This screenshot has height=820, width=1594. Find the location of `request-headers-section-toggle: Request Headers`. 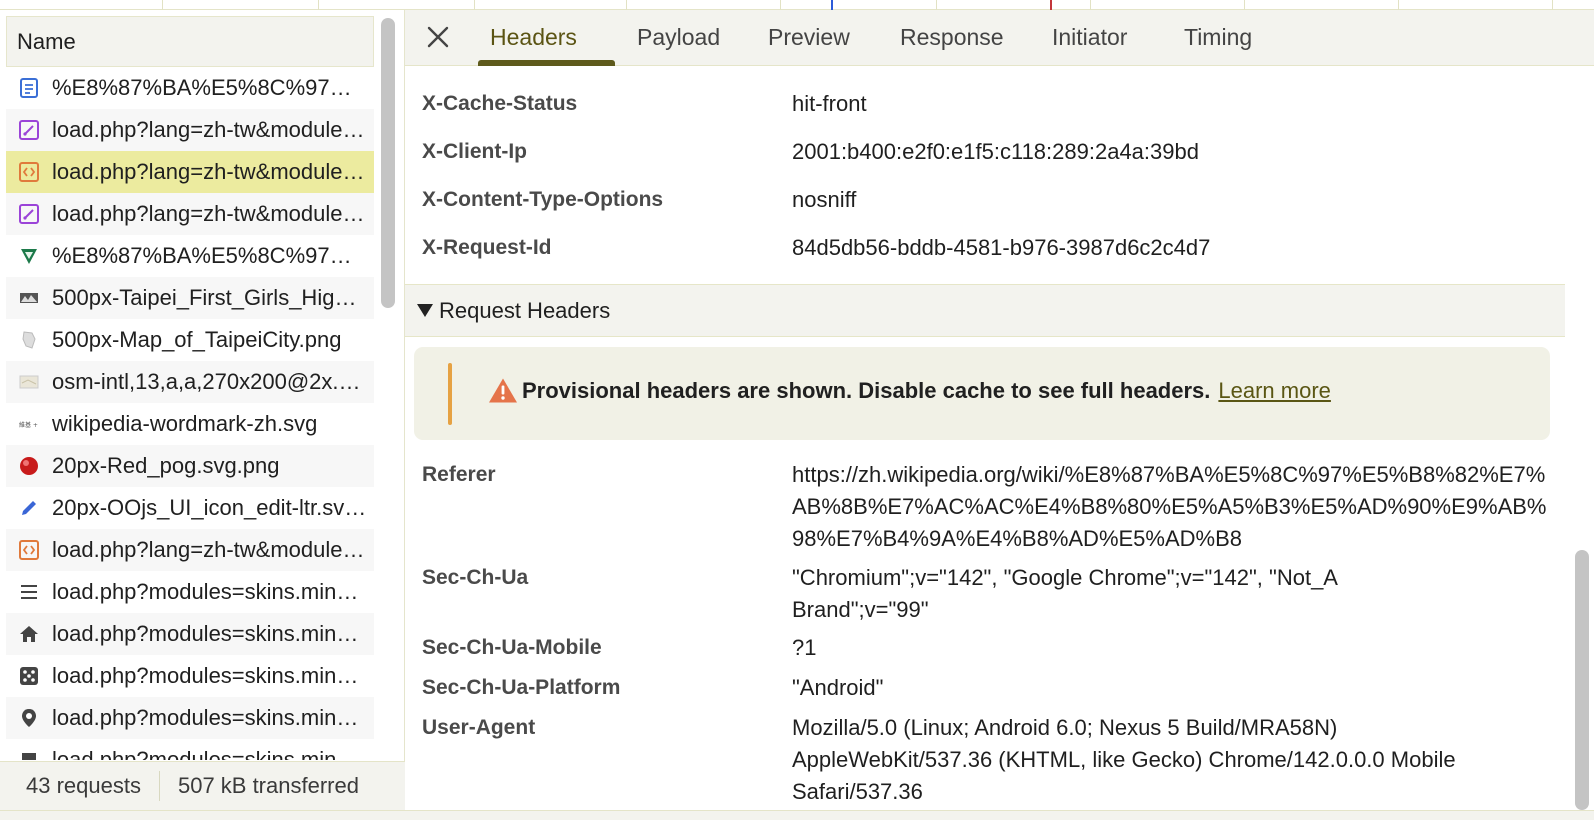

request-headers-section-toggle: Request Headers is located at coordinates (985, 311).